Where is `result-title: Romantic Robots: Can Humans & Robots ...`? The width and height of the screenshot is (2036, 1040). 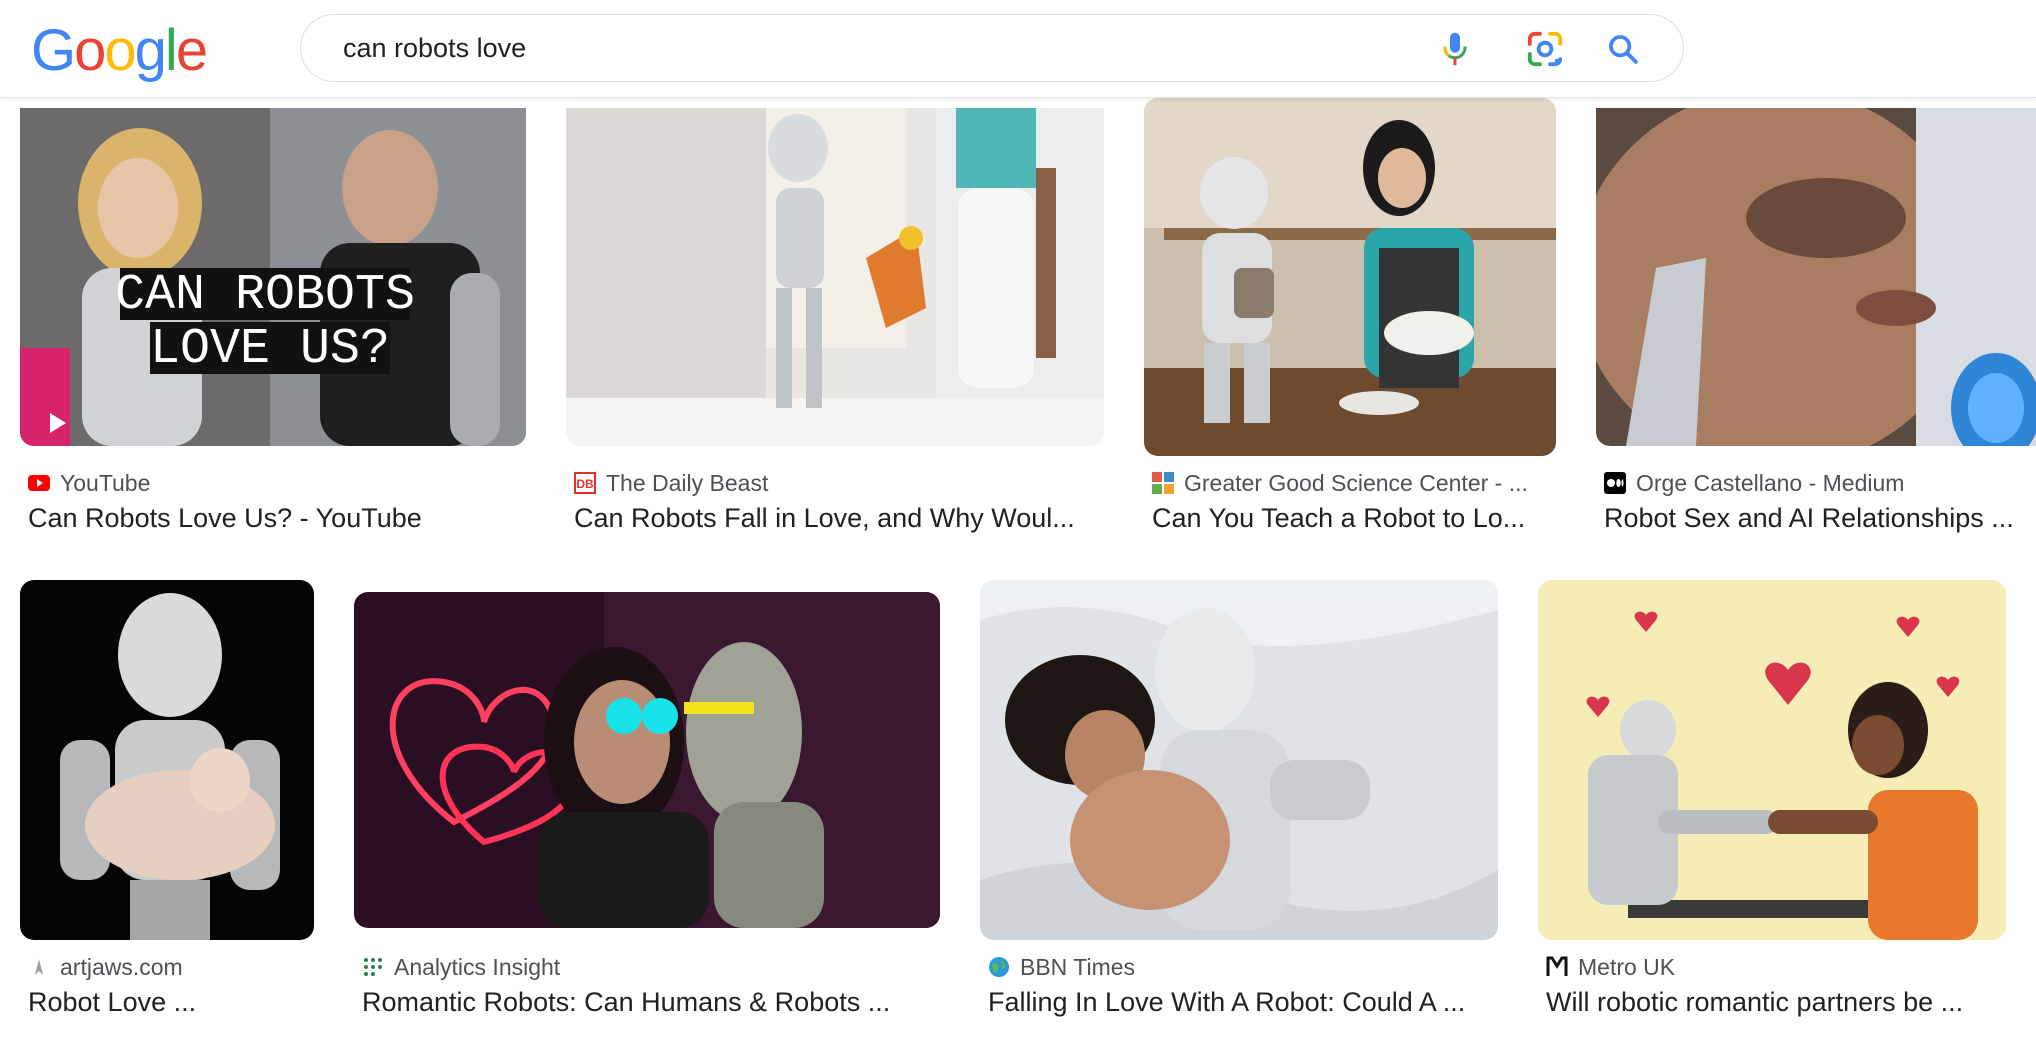 result-title: Romantic Robots: Can Humans & Robots ... is located at coordinates (652, 1005).